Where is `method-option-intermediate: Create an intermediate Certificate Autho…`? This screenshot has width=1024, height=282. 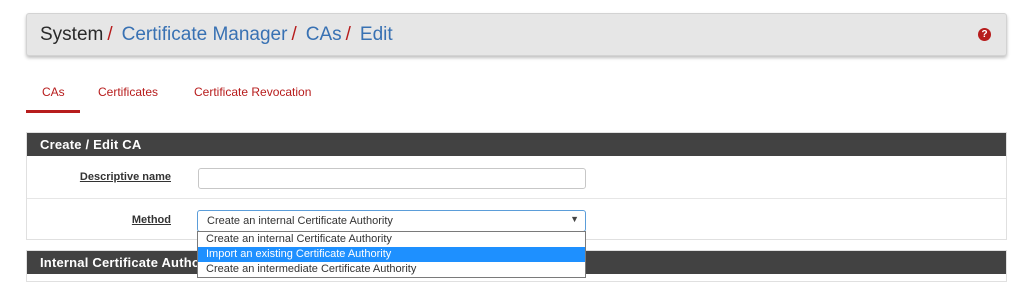
method-option-intermediate: Create an intermediate Certificate Autho… is located at coordinates (391, 269).